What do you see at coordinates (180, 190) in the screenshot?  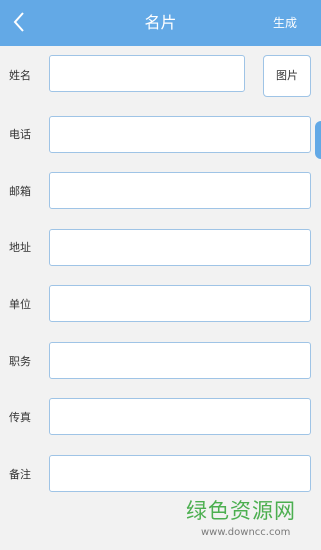 I see `email-input` at bounding box center [180, 190].